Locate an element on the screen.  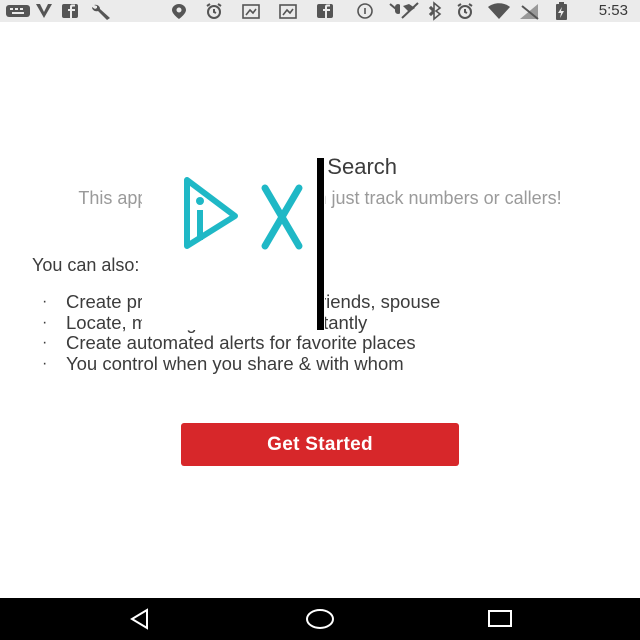
close-icon is located at coordinates (282, 217).